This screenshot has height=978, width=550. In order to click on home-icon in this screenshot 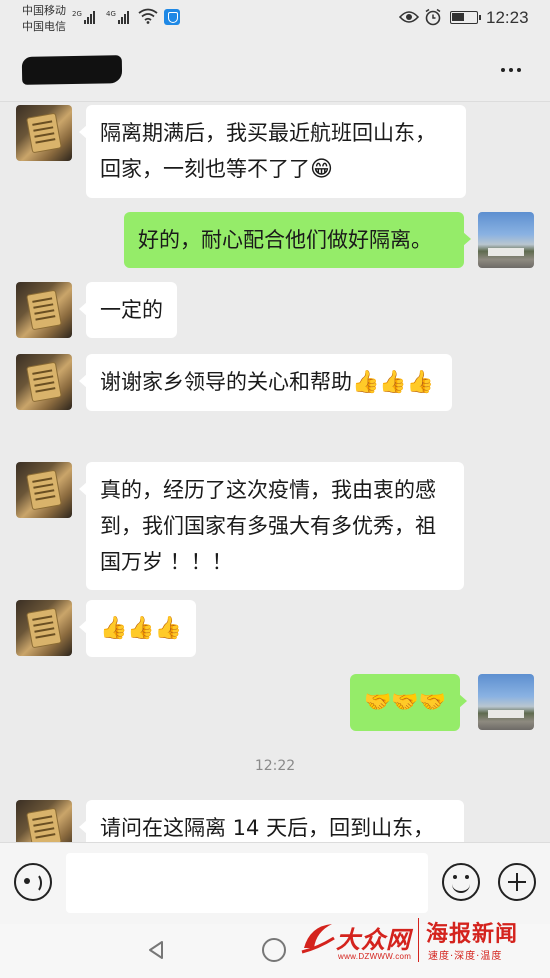, I will do `click(274, 950)`.